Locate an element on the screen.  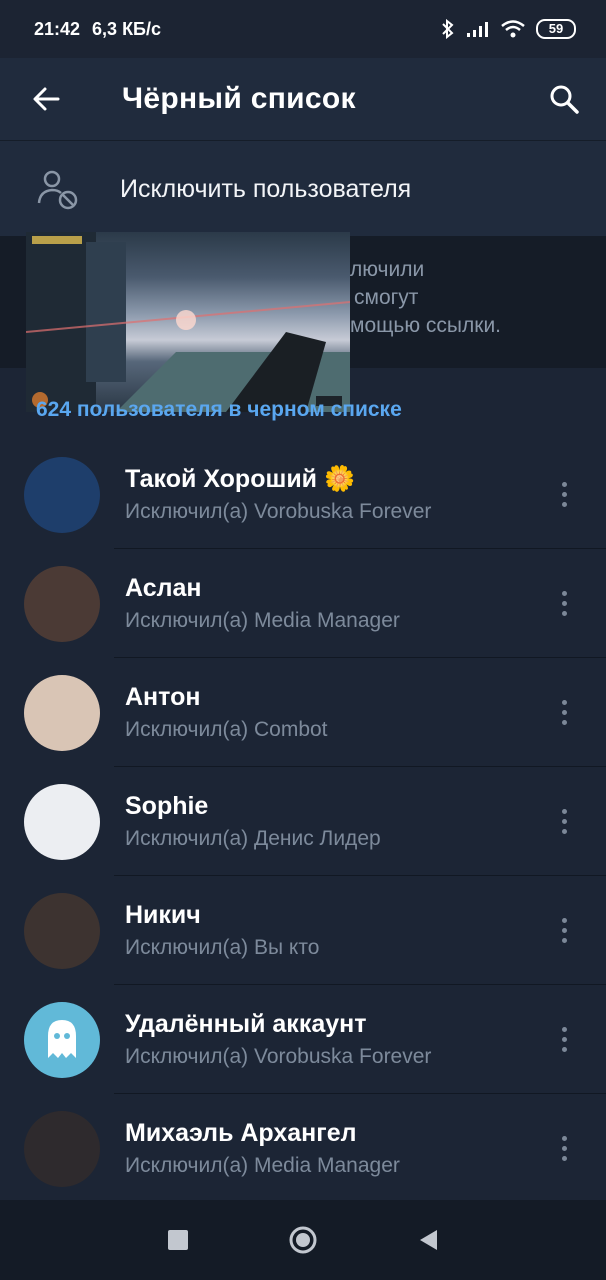
blocked-user-row: Sophie Исключил(а) Денис Лидер is located at coordinates (303, 821).